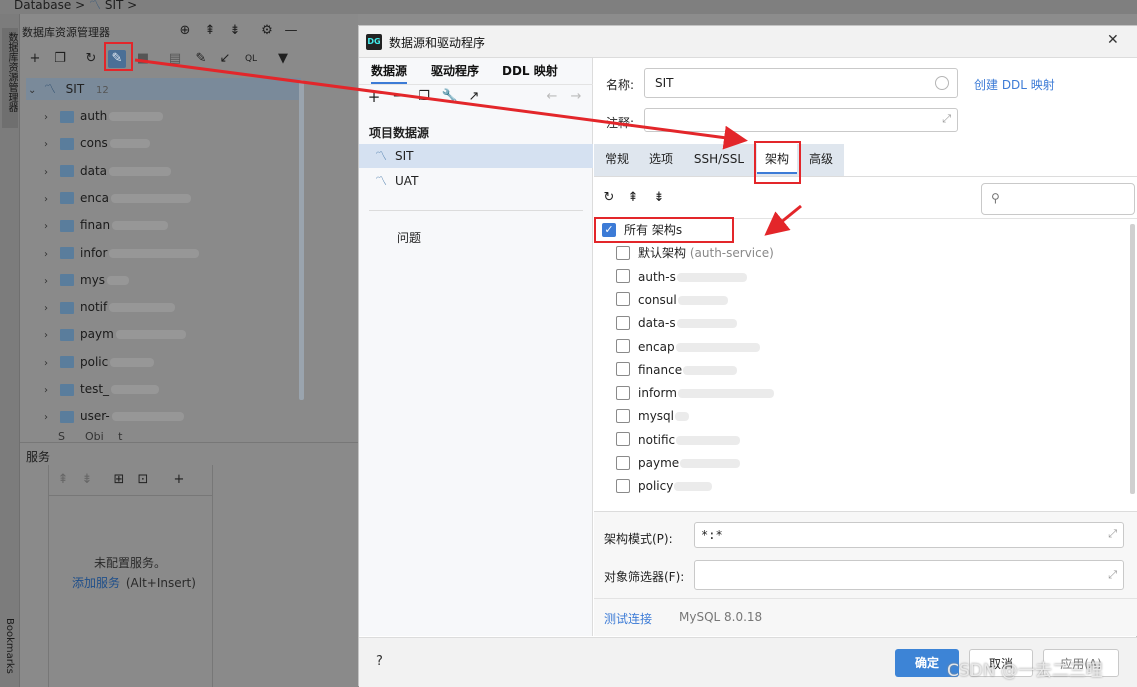 The width and height of the screenshot is (1137, 687). Describe the element at coordinates (678, 463) in the screenshot. I see `schema-checkbox-row: payme` at that location.